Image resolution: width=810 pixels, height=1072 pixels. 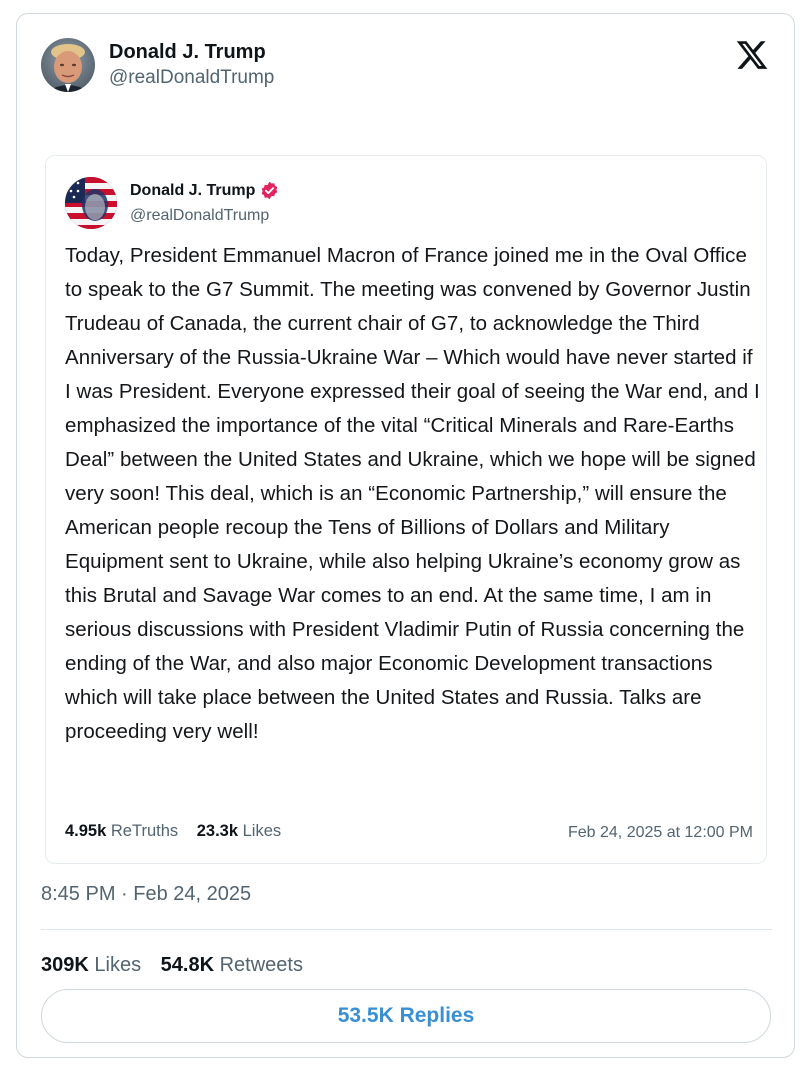 I want to click on author-name: Donald J. Trump, so click(x=187, y=52).